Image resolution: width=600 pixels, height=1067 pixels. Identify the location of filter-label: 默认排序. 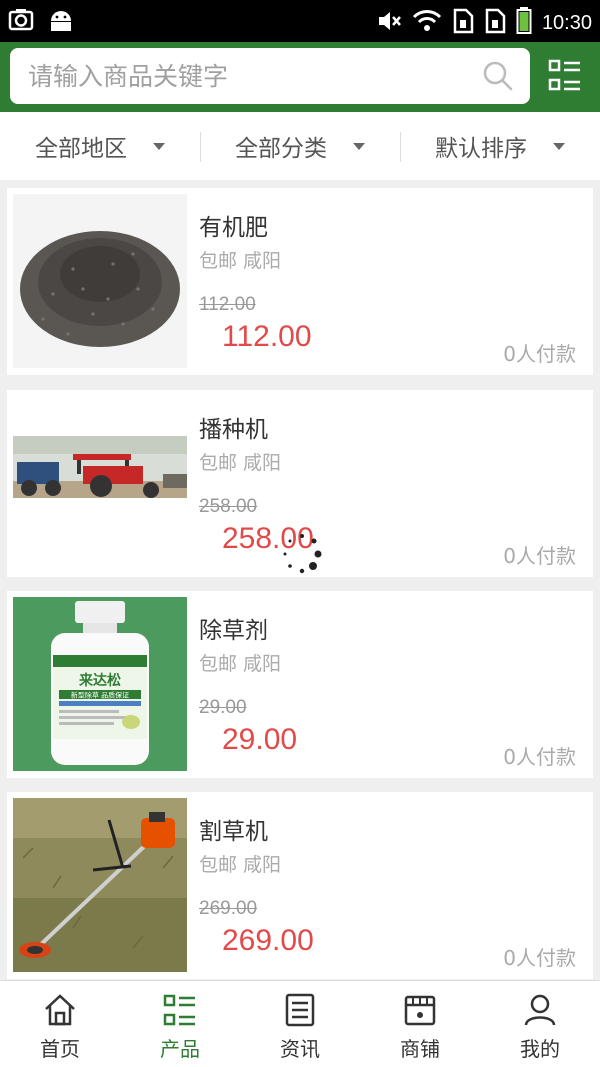
(481, 149).